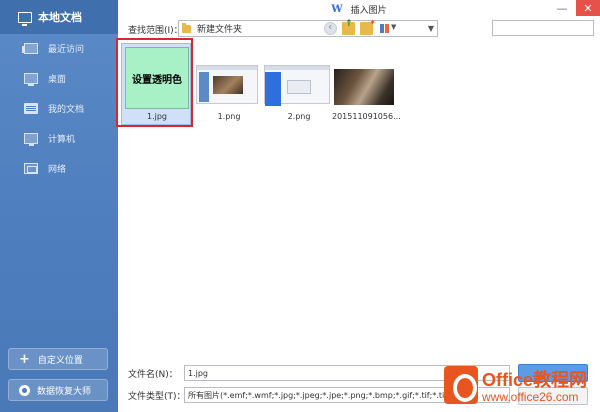 The height and width of the screenshot is (412, 600). Describe the element at coordinates (66, 109) in the screenshot. I see `sidebar-item-label: 我的文档` at that location.